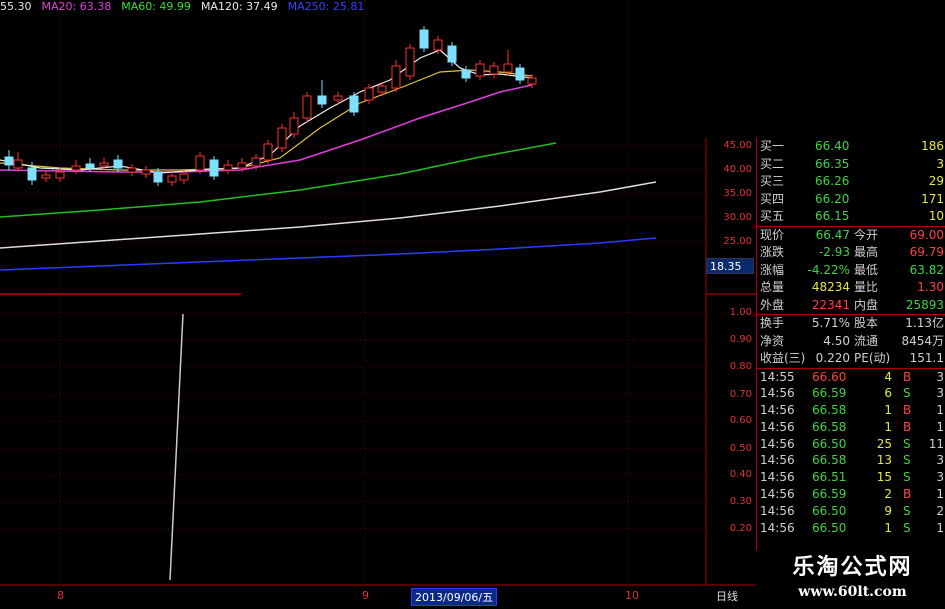 Image resolution: width=945 pixels, height=609 pixels. Describe the element at coordinates (940, 510) in the screenshot. I see `tick-count: 2` at that location.